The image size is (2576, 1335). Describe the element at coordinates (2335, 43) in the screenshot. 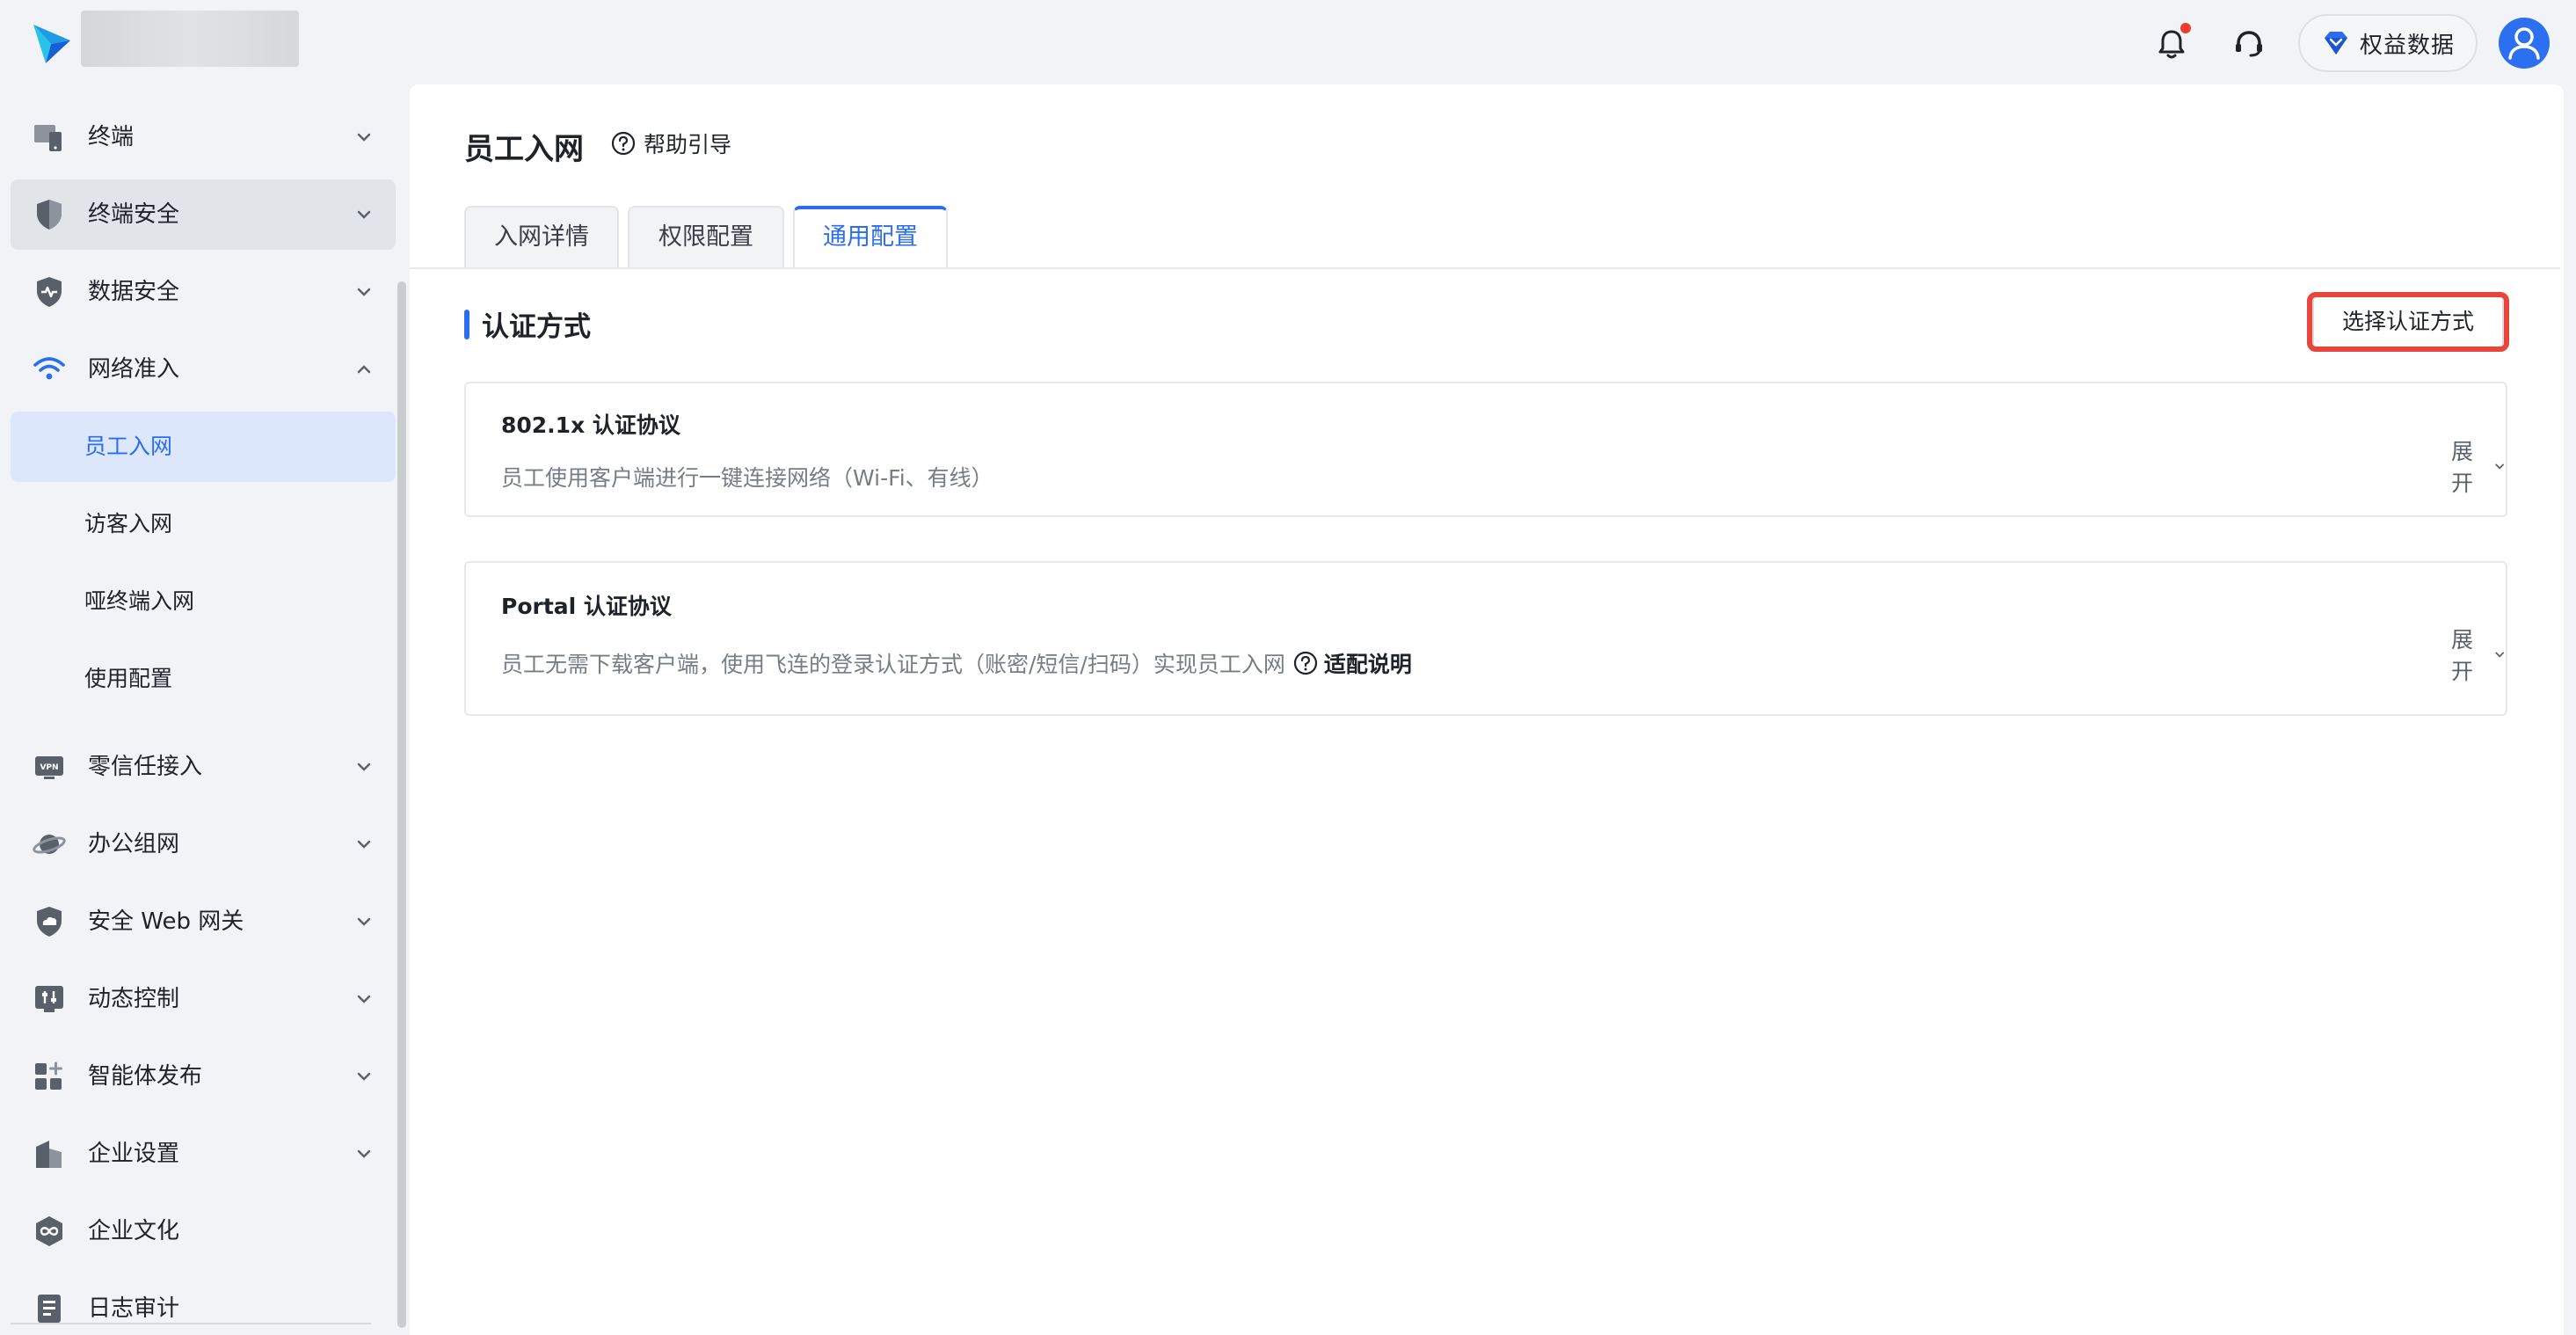

I see `diamond-icon` at that location.